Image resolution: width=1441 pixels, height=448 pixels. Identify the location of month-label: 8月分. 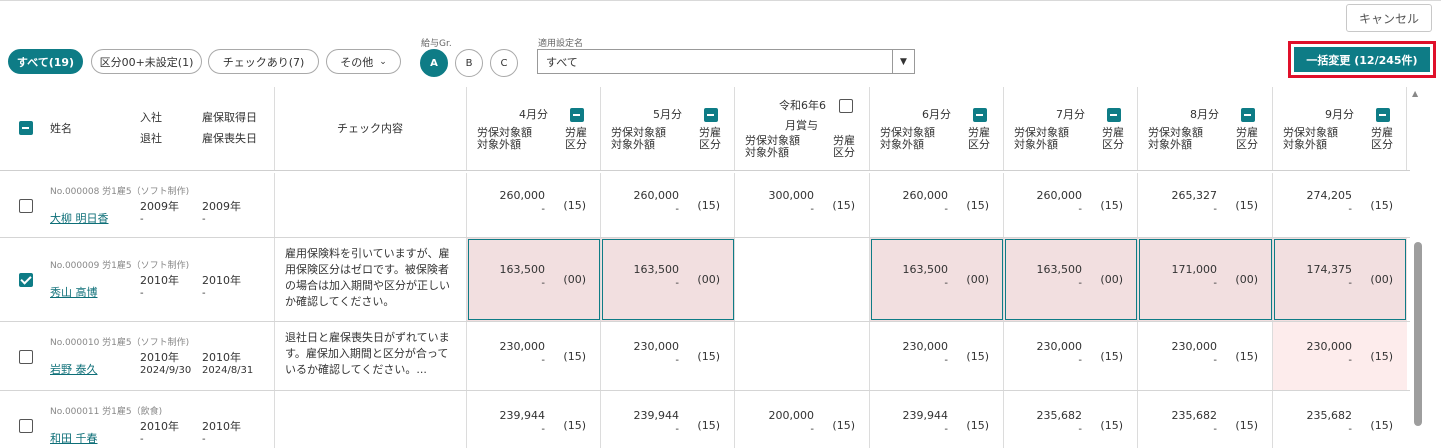
(1204, 114).